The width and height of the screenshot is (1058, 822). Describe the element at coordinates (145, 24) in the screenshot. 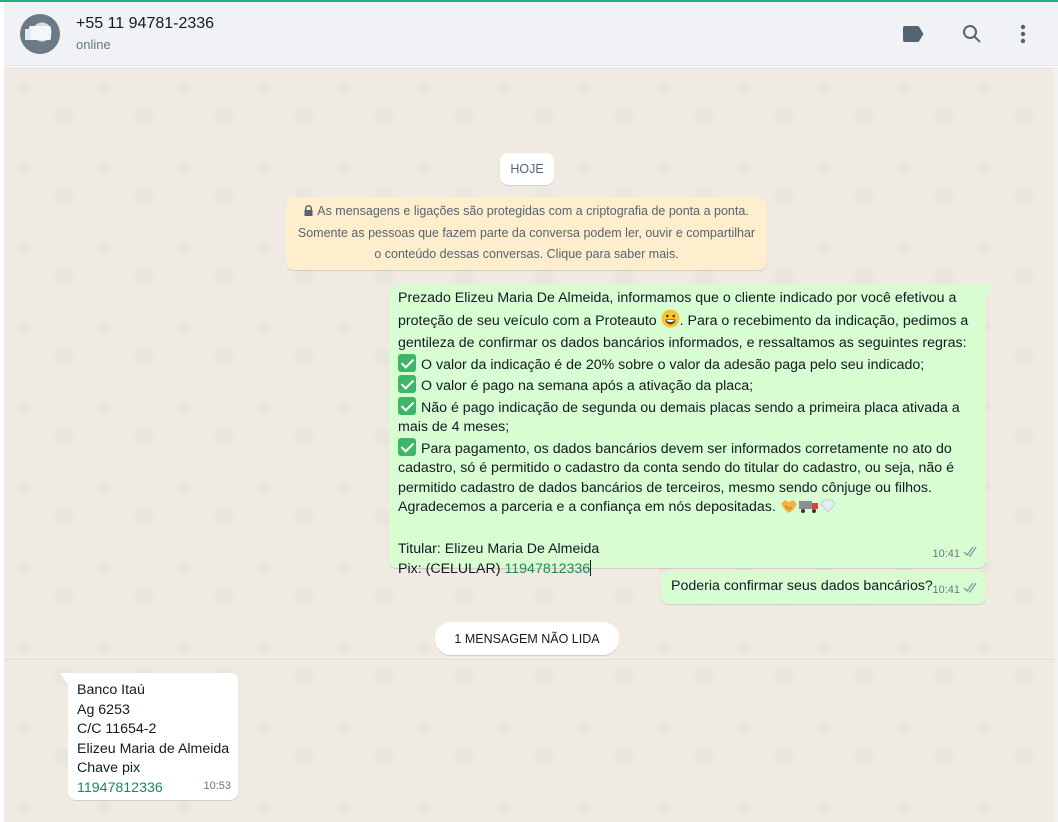

I see `contact-name: +55 11 94781-2336` at that location.